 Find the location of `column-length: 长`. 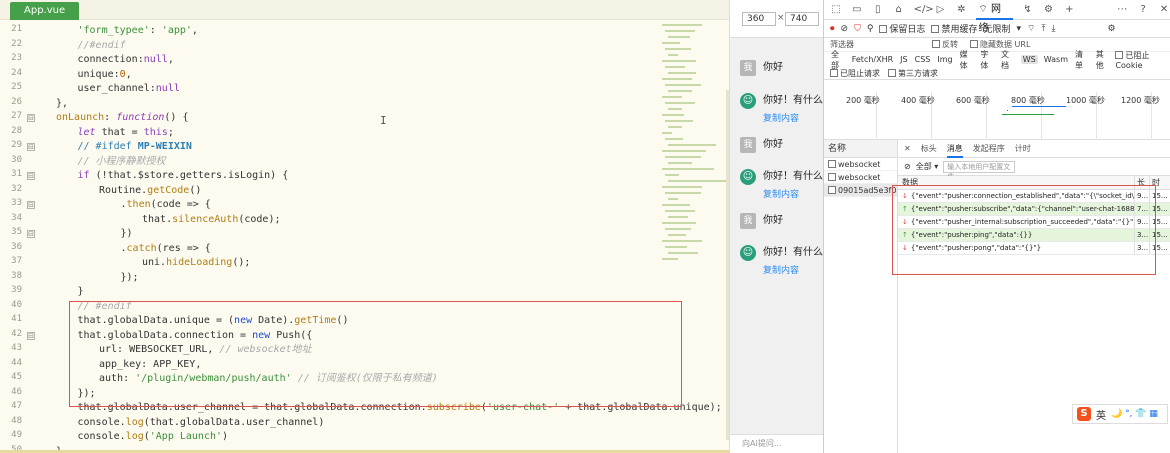

column-length: 长 is located at coordinates (1141, 182).